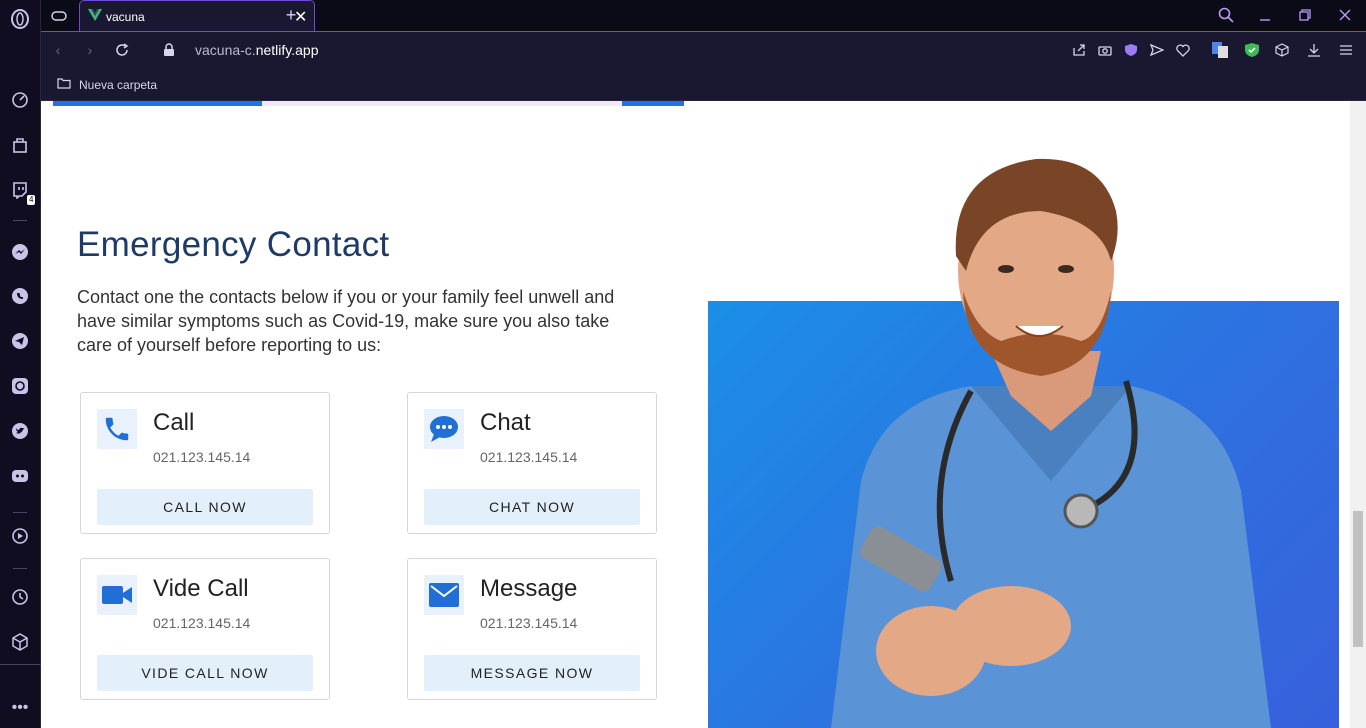 The width and height of the screenshot is (1366, 728). Describe the element at coordinates (20, 597) in the screenshot. I see `history-icon` at that location.